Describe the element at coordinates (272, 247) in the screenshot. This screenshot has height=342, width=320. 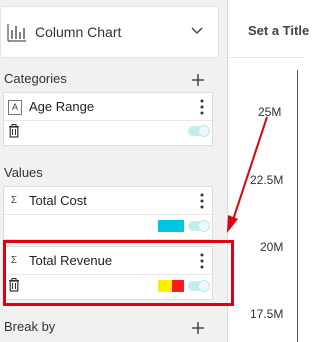
I see `y-tick-label: 20M` at that location.